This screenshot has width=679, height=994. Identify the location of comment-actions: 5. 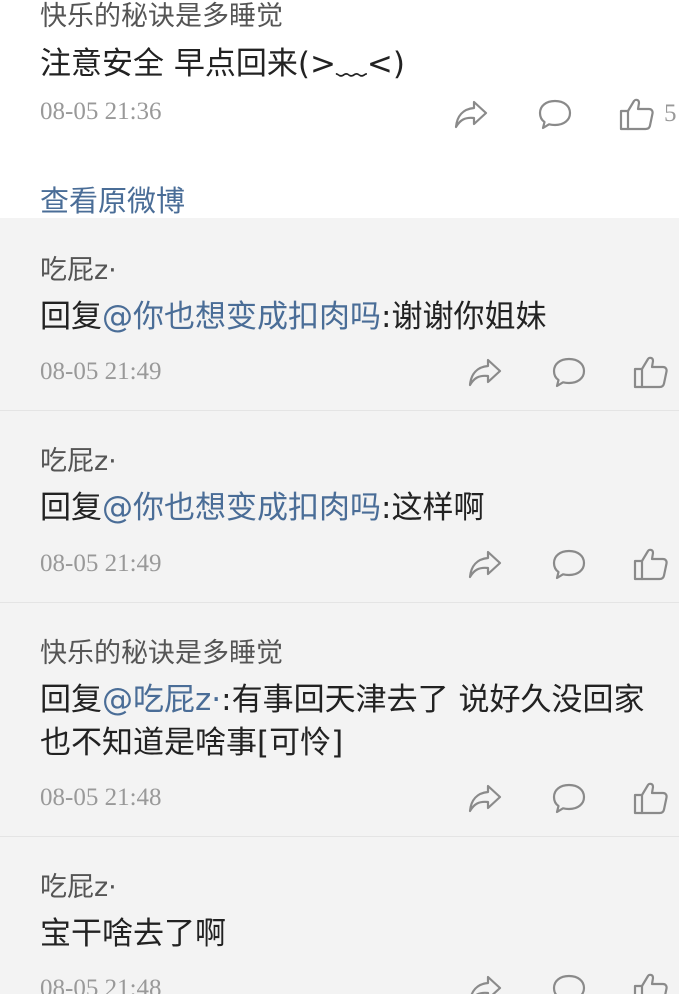
(565, 116).